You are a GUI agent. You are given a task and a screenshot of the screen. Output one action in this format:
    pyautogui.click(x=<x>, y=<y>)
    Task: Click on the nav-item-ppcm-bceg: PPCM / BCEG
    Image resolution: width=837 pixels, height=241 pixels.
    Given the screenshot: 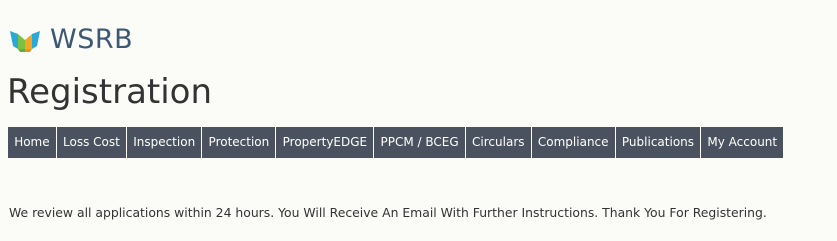 What is the action you would take?
    pyautogui.click(x=419, y=142)
    